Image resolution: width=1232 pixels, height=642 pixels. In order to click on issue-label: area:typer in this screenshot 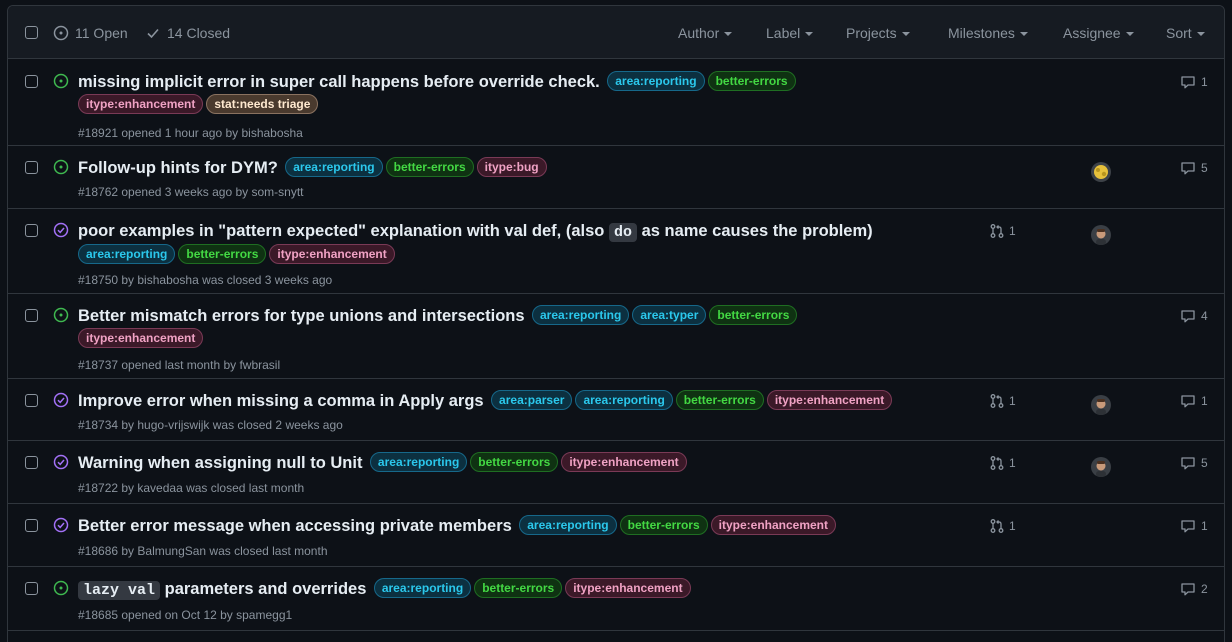, I will do `click(669, 315)`.